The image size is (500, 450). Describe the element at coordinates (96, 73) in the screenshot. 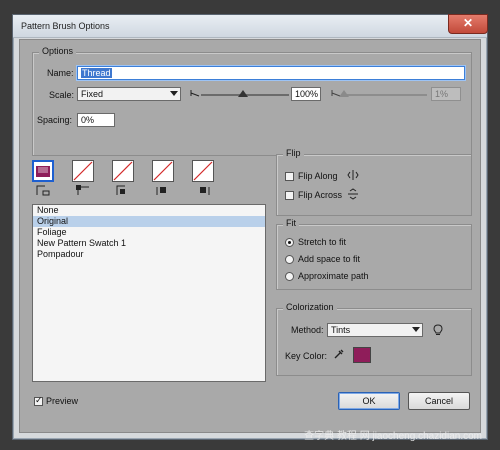

I see `name-value: Thread` at that location.